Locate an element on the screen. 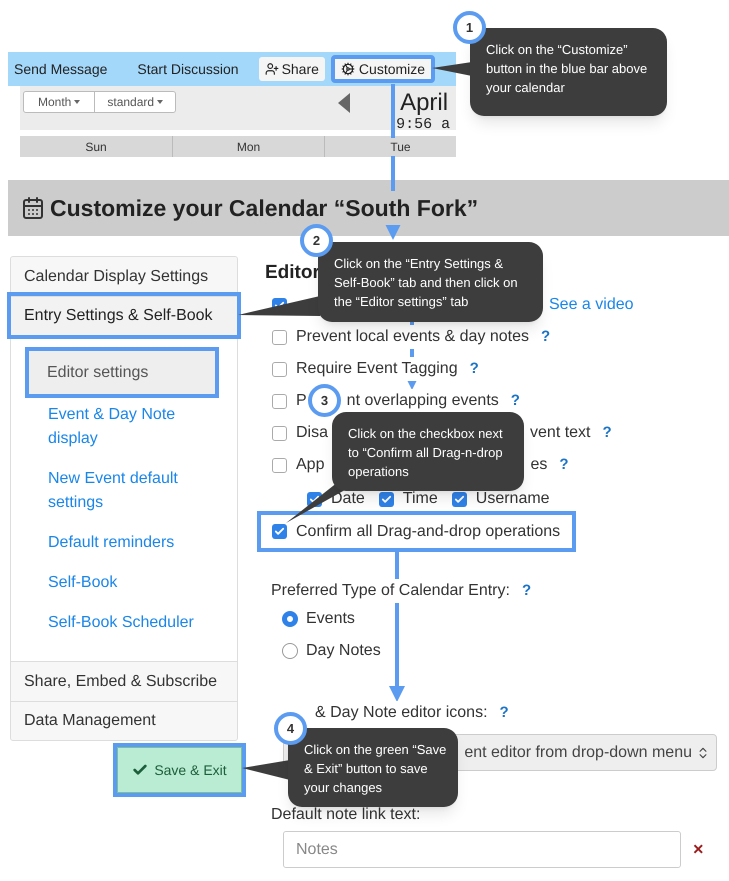 This screenshot has height=881, width=729. time-label: 9:56 a is located at coordinates (423, 124).